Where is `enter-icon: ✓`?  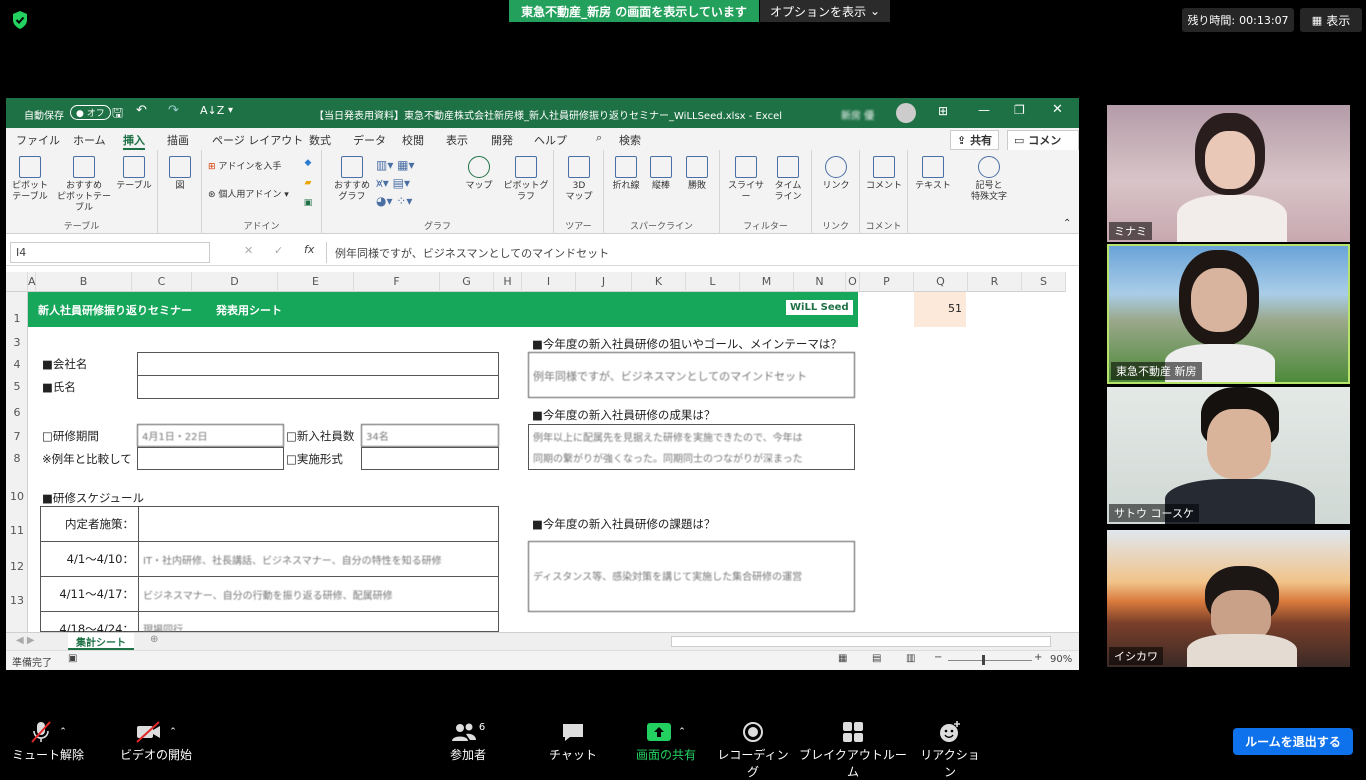
enter-icon: ✓ is located at coordinates (278, 250).